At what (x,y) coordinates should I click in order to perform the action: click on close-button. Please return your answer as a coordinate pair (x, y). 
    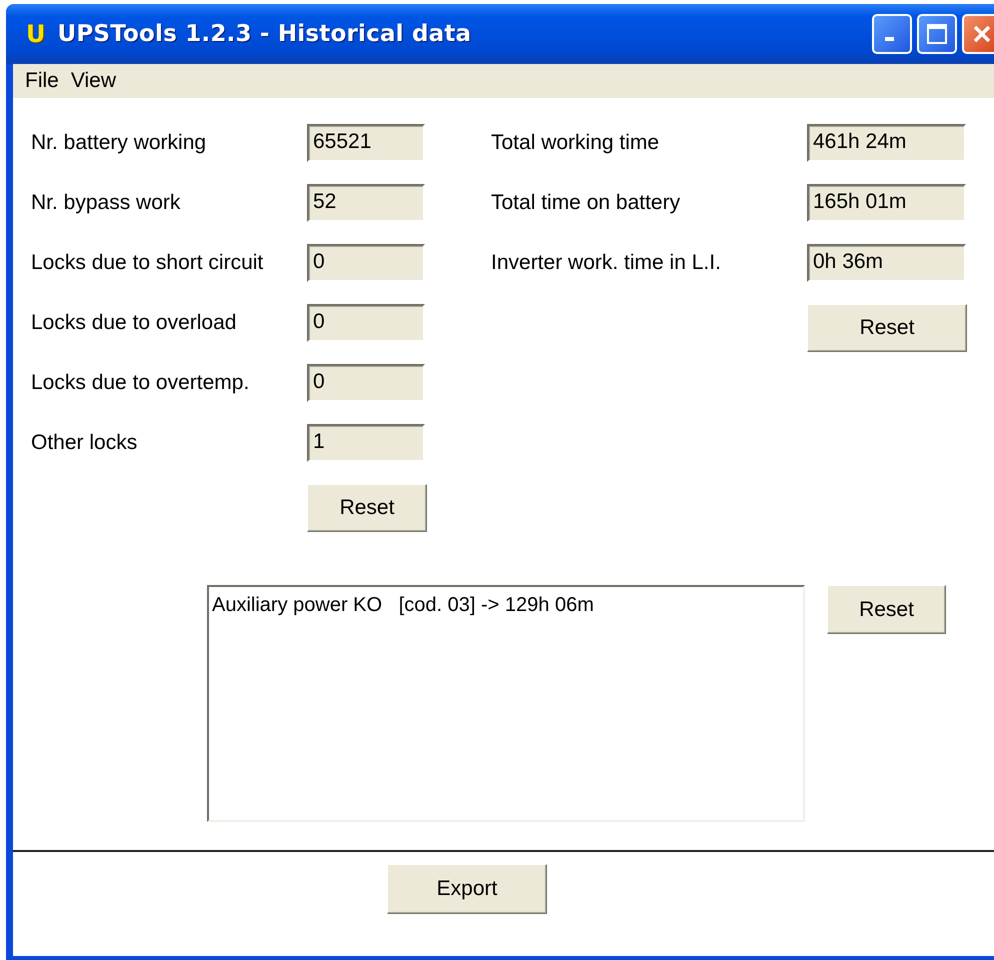
    Looking at the image, I should click on (978, 34).